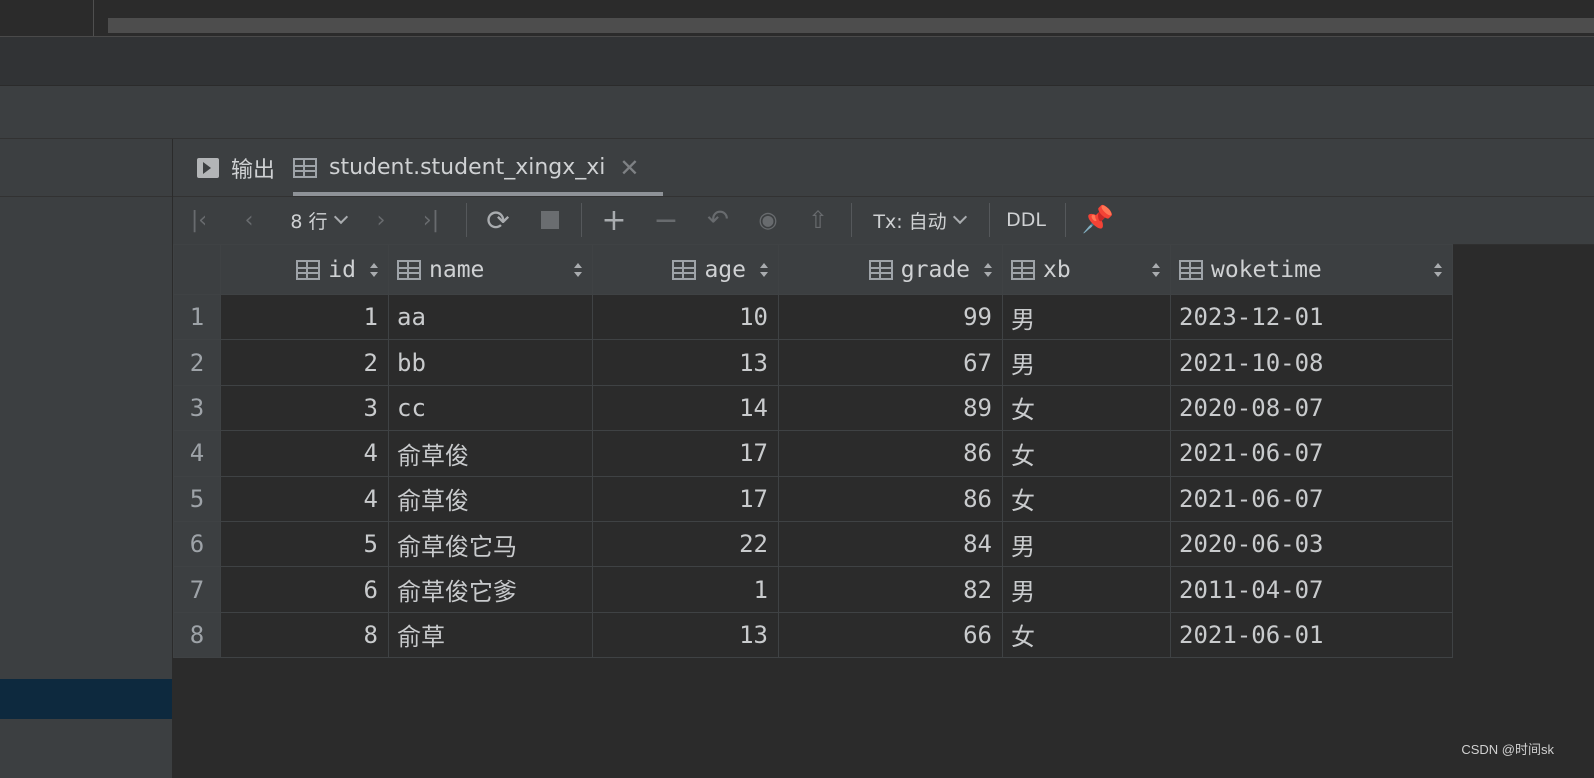 Image resolution: width=1594 pixels, height=778 pixels. I want to click on table-row: 8 8 俞草 13 66 女 2021-06-01, so click(813, 635).